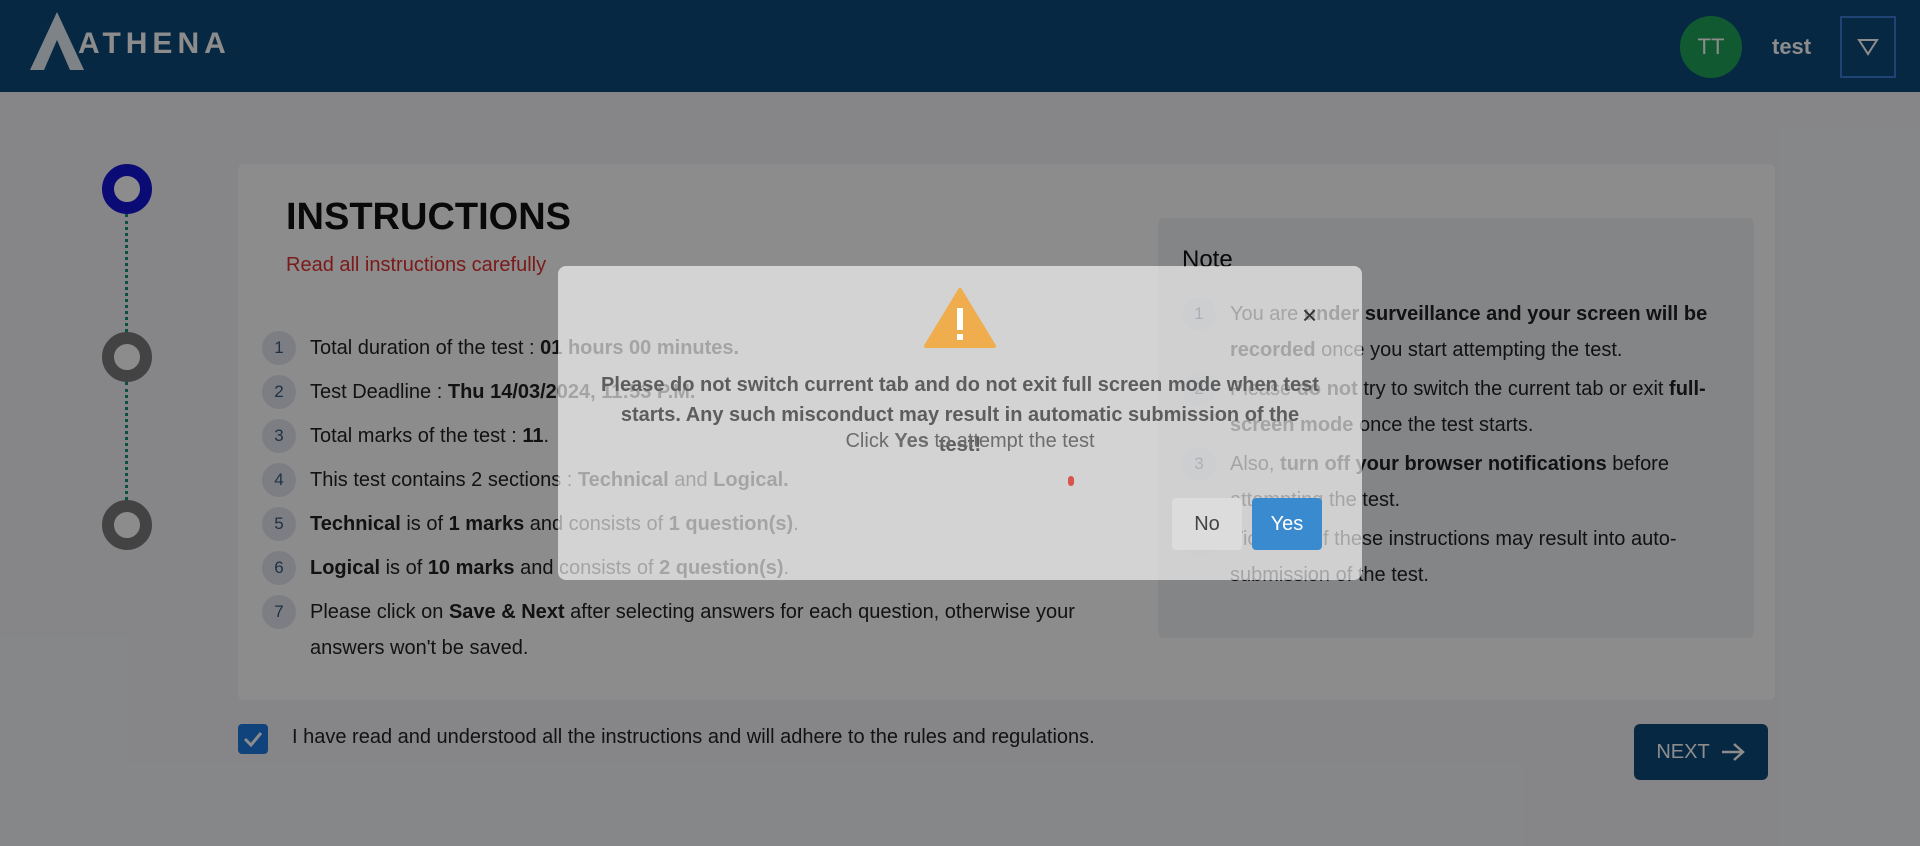  What do you see at coordinates (1287, 524) in the screenshot?
I see `yes-button: Yes` at bounding box center [1287, 524].